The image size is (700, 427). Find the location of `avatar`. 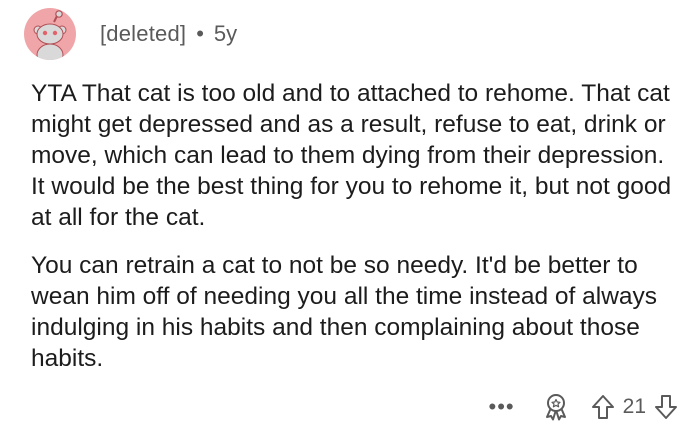

avatar is located at coordinates (50, 34).